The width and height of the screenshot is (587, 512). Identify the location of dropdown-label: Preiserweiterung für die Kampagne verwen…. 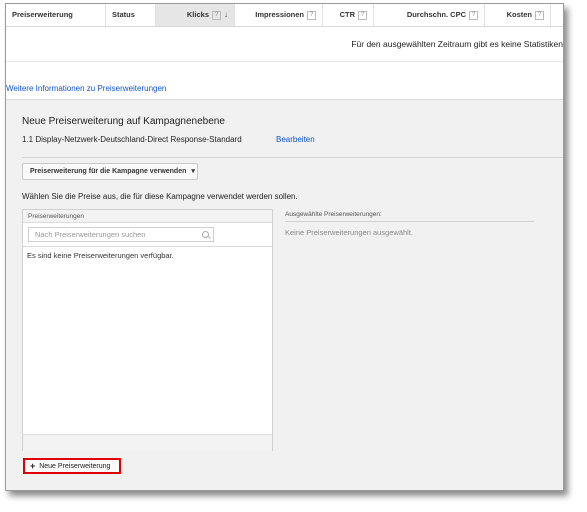
(108, 171).